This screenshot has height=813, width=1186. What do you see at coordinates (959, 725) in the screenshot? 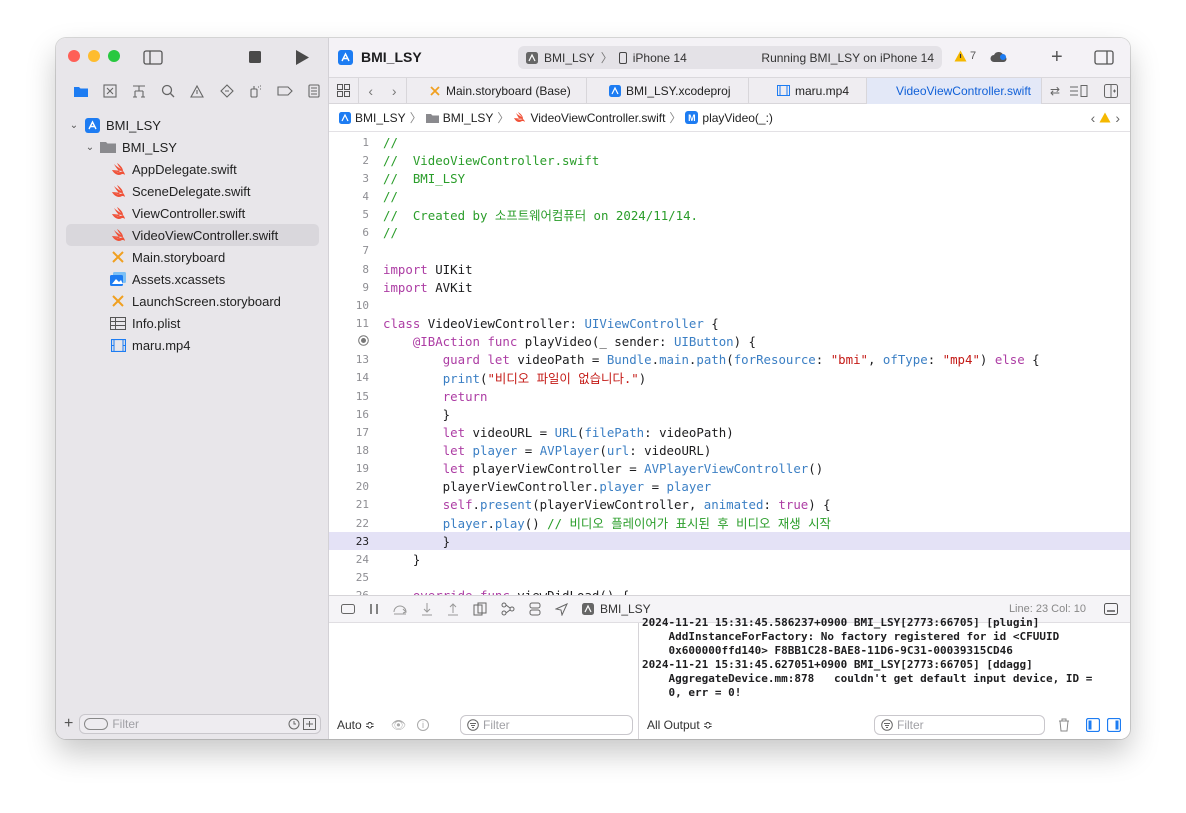
I see `console-filter-input: Filter` at bounding box center [959, 725].